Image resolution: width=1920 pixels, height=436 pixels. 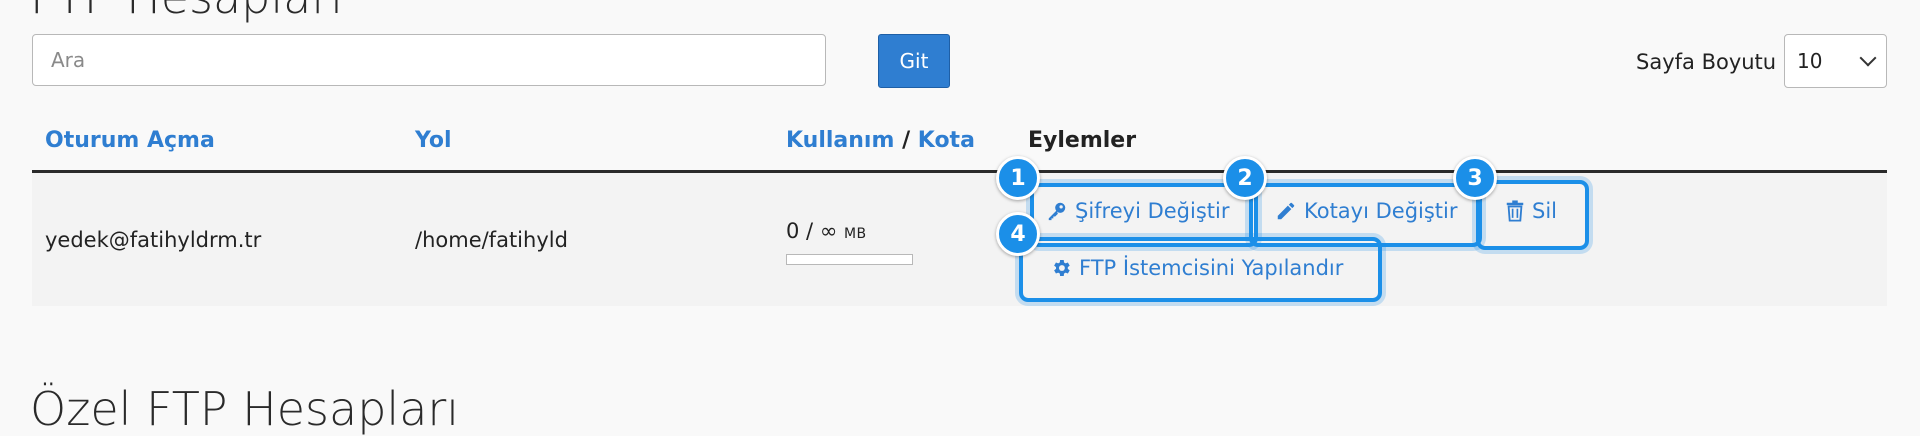 I want to click on usage-text: 0 / ∞, so click(x=812, y=231).